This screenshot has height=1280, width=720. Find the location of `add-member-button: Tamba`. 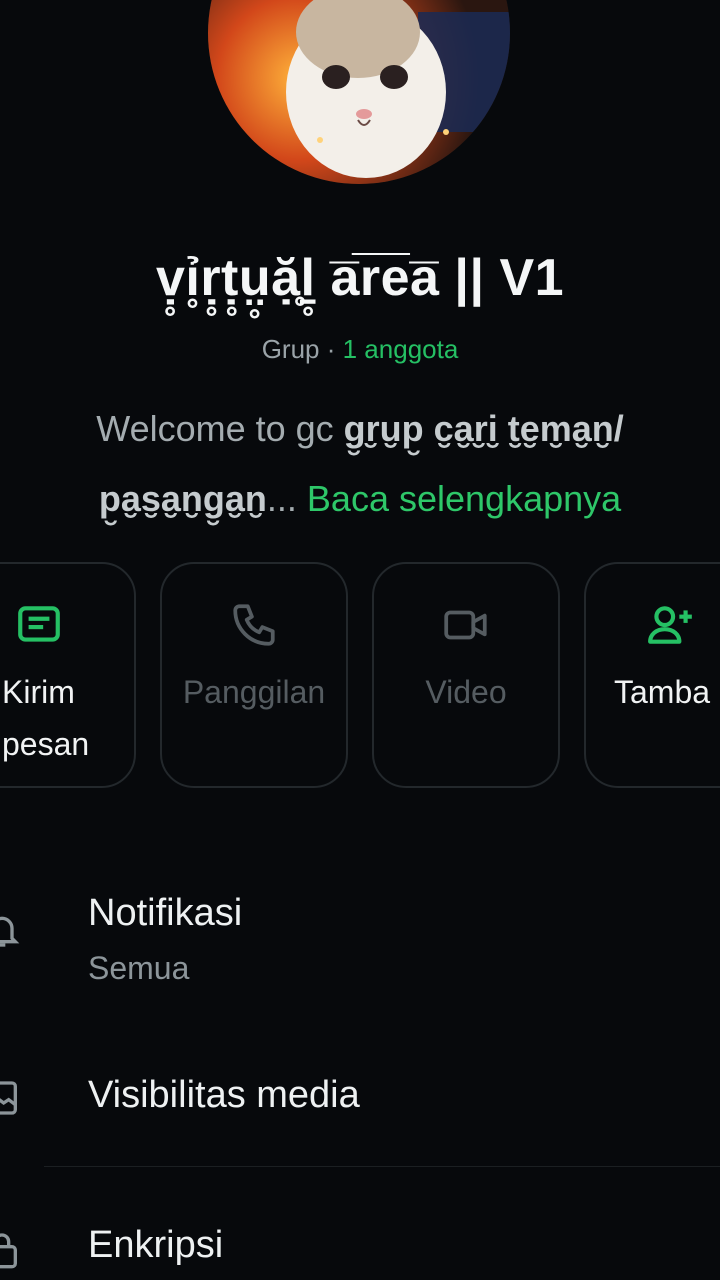

add-member-button: Tamba is located at coordinates (652, 675).